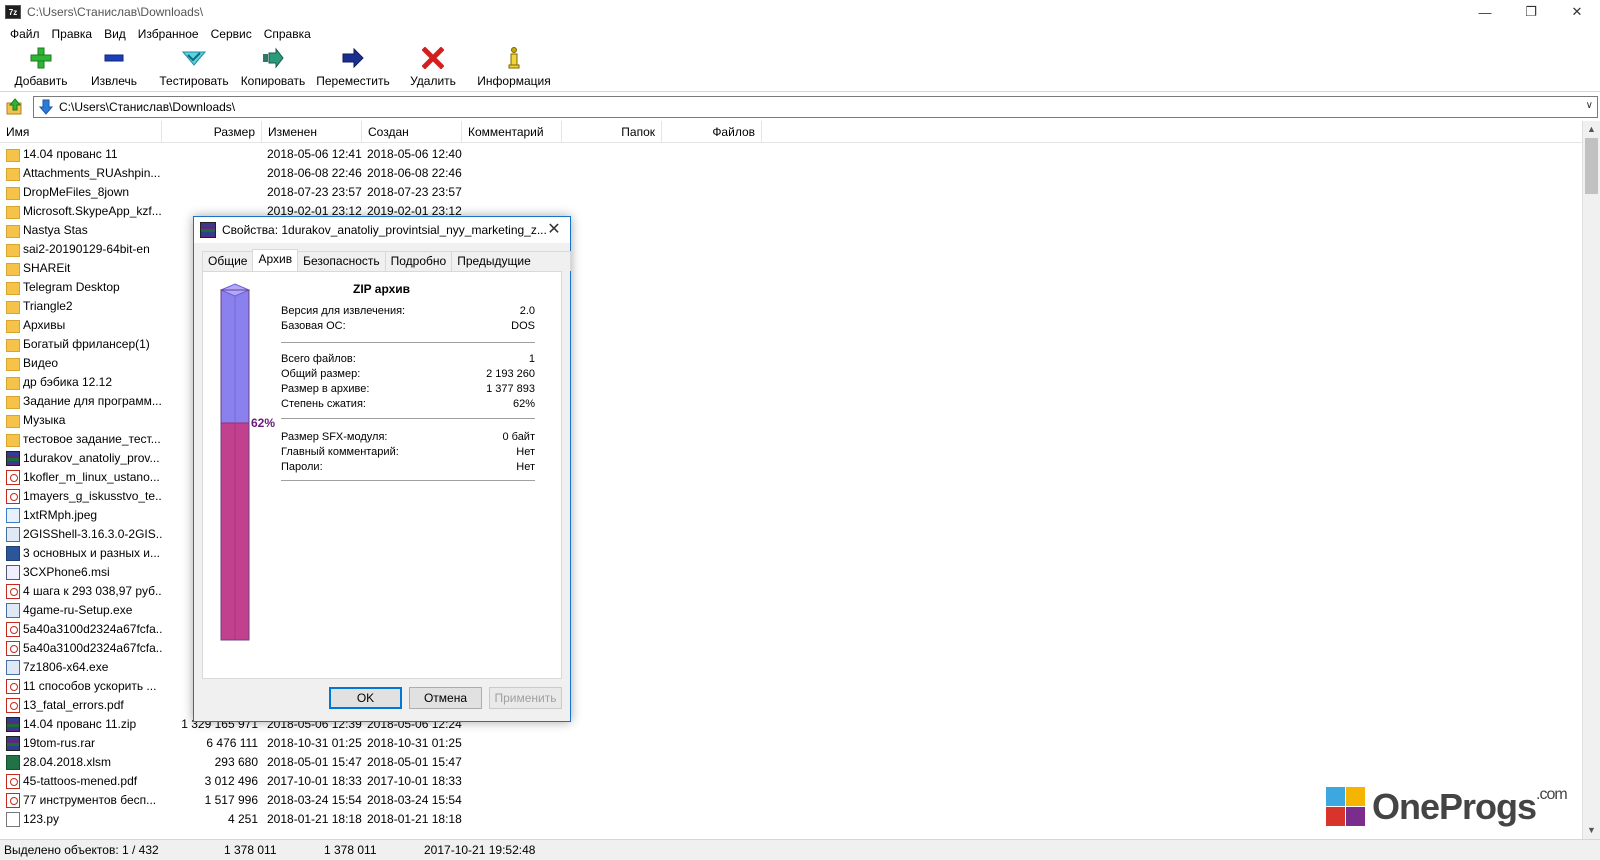 This screenshot has height=860, width=1600. I want to click on menu-edit: Правка, so click(72, 34).